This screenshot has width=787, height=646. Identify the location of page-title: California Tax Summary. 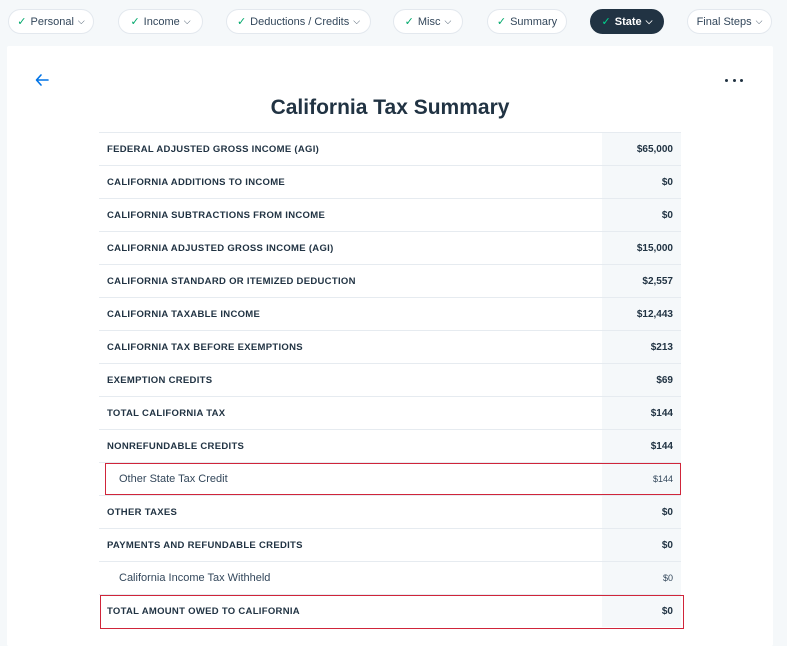
(390, 107).